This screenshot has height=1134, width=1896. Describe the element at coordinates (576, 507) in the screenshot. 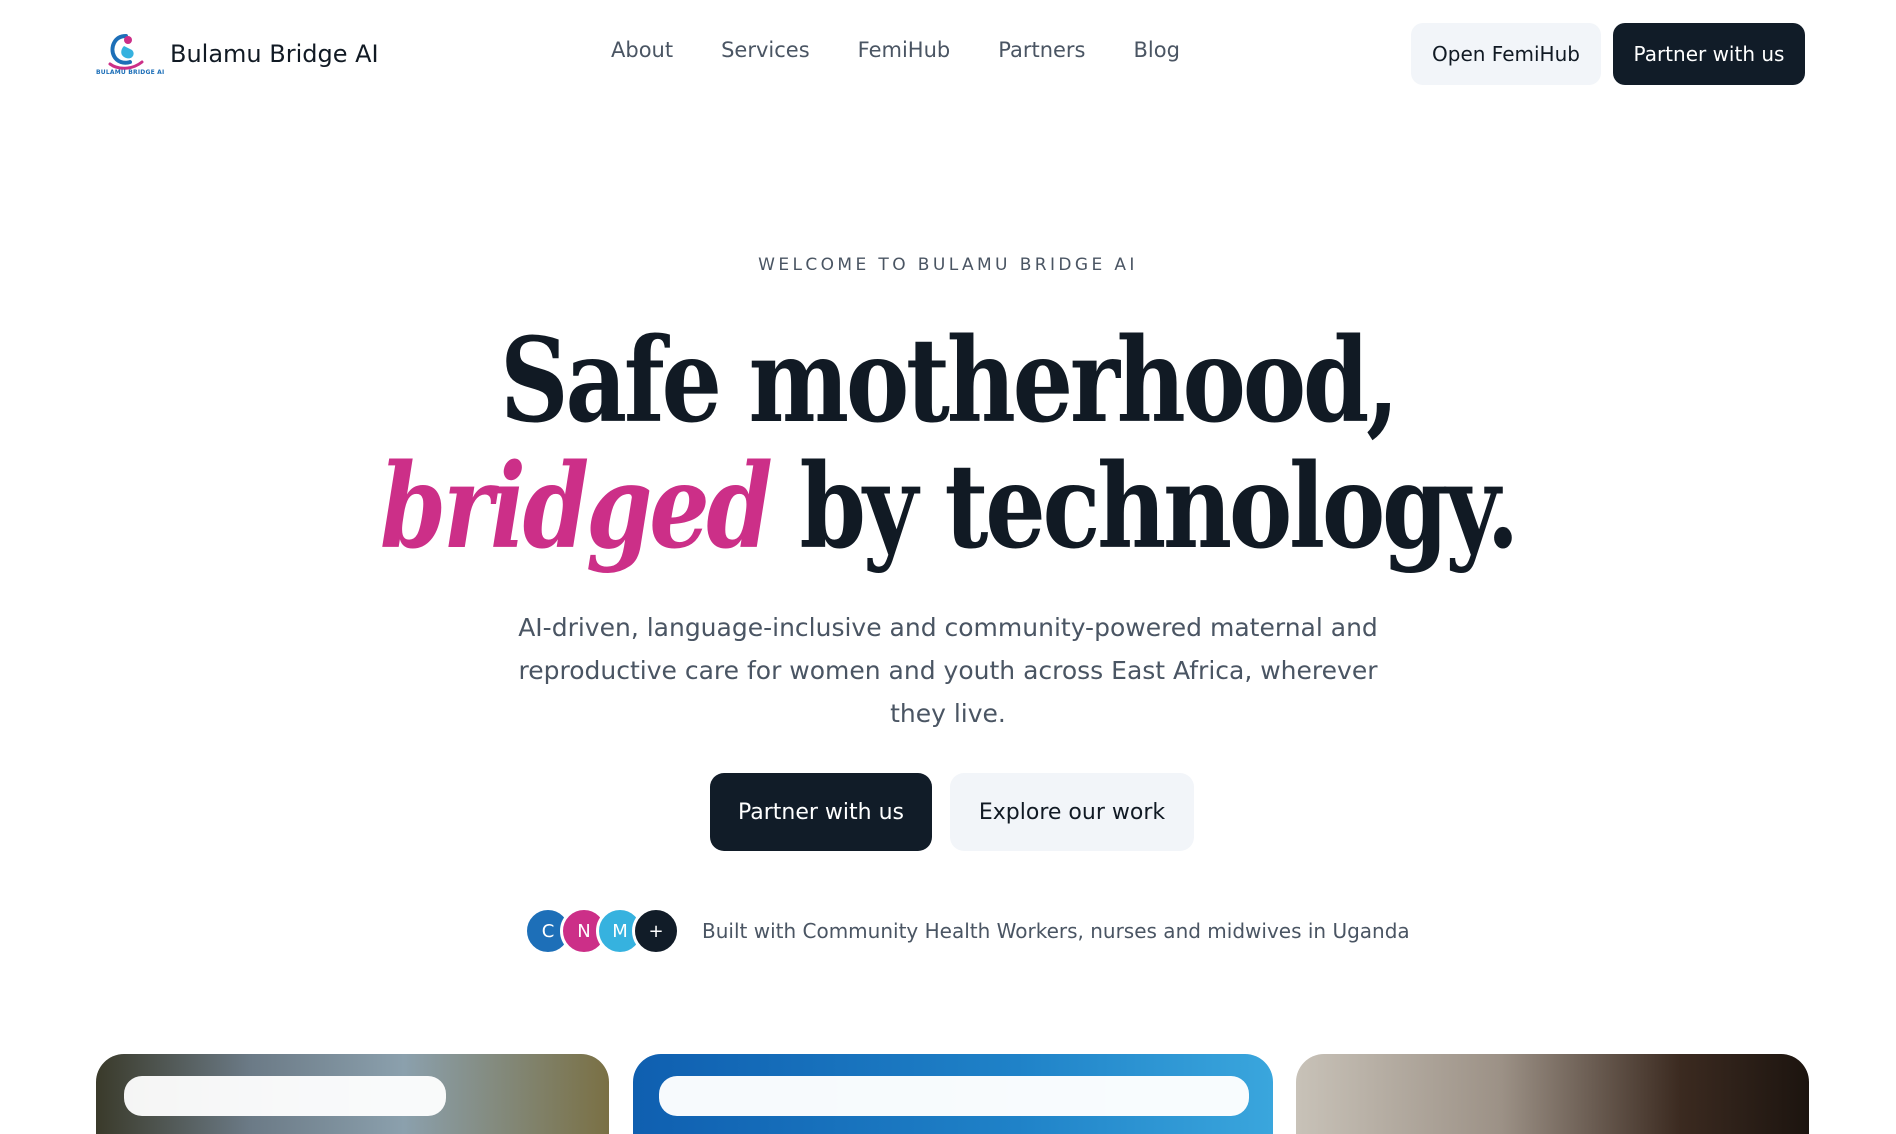

I see `headline-accent: bridged` at that location.